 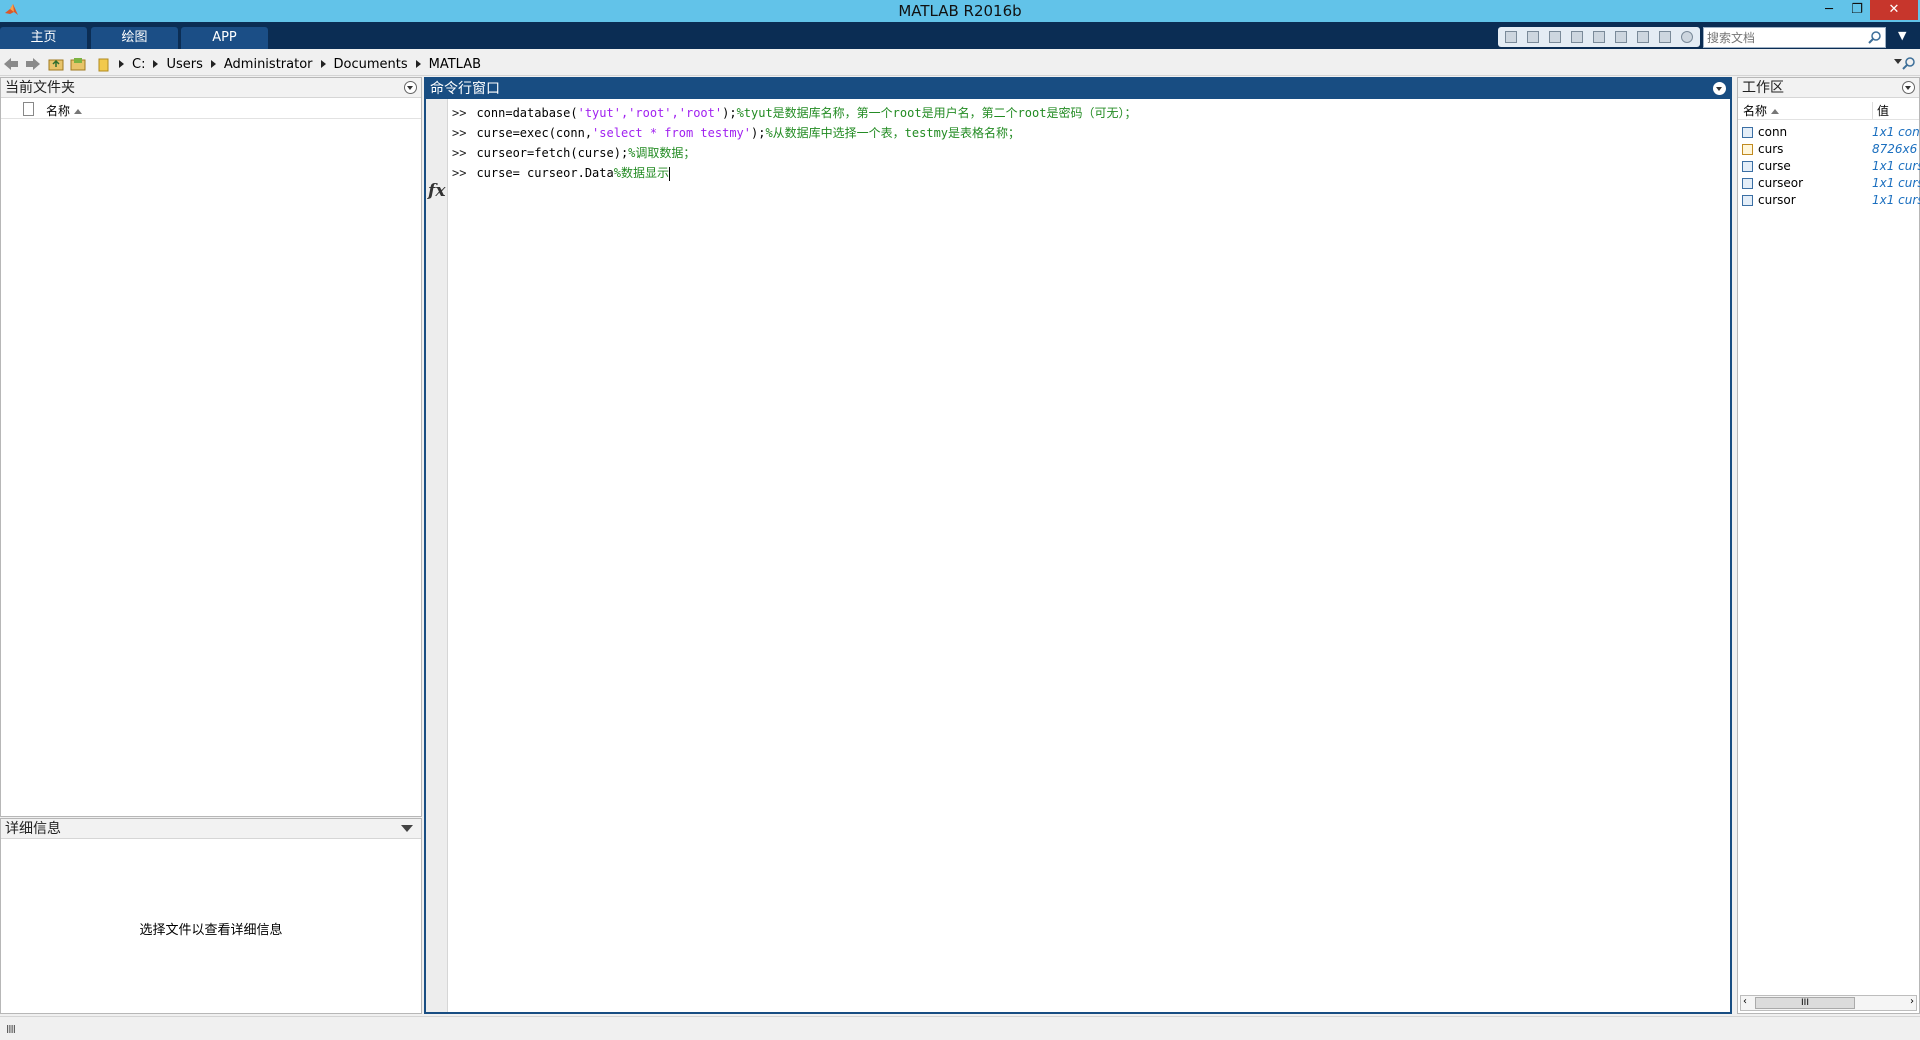 I want to click on tab-apps: APP, so click(x=224, y=38).